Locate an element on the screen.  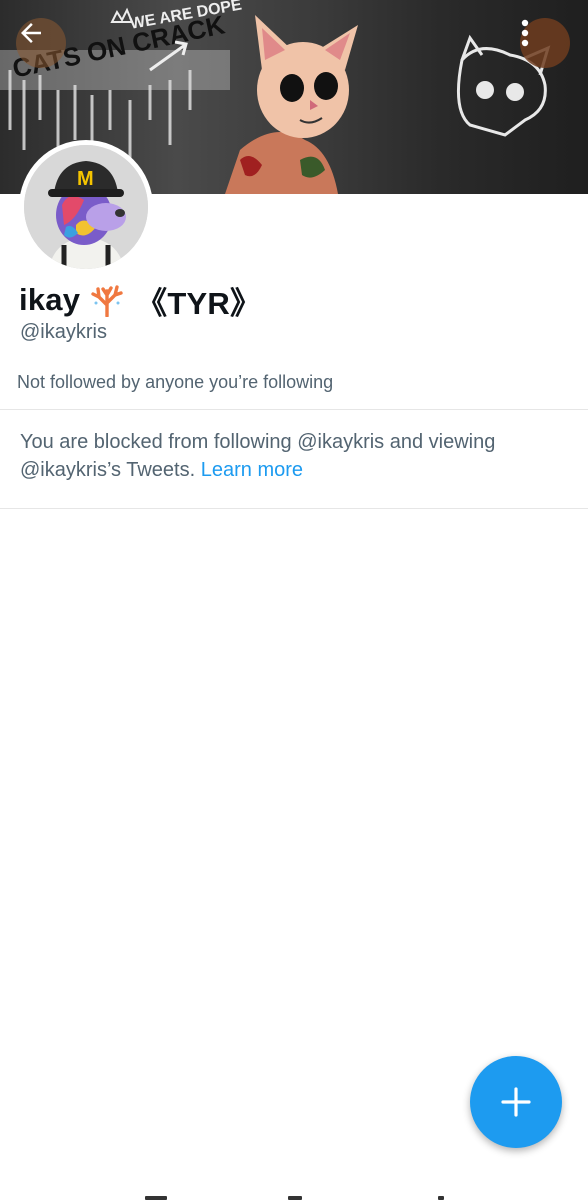
hat-logo: M is located at coordinates (85, 179).